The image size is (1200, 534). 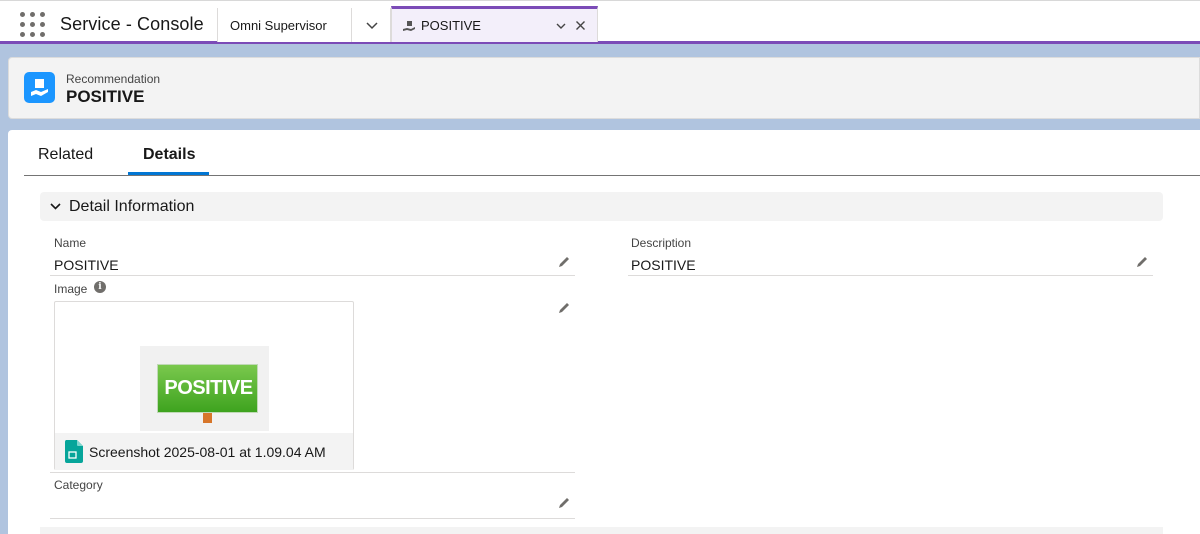 I want to click on tab-omni-supervisor: Omni Supervisor, so click(x=284, y=25).